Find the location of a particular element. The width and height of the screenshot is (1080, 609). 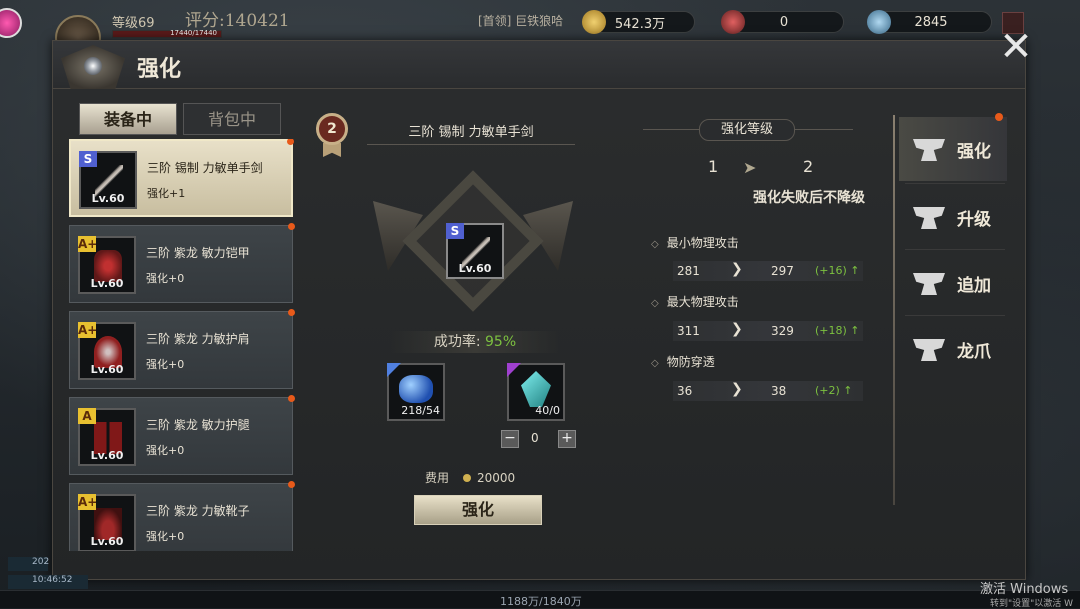

success-label: 成功率: is located at coordinates (457, 342).